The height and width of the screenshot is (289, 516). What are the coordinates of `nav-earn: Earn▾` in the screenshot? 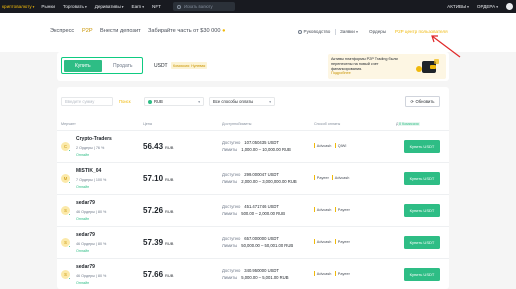 It's located at (138, 6).